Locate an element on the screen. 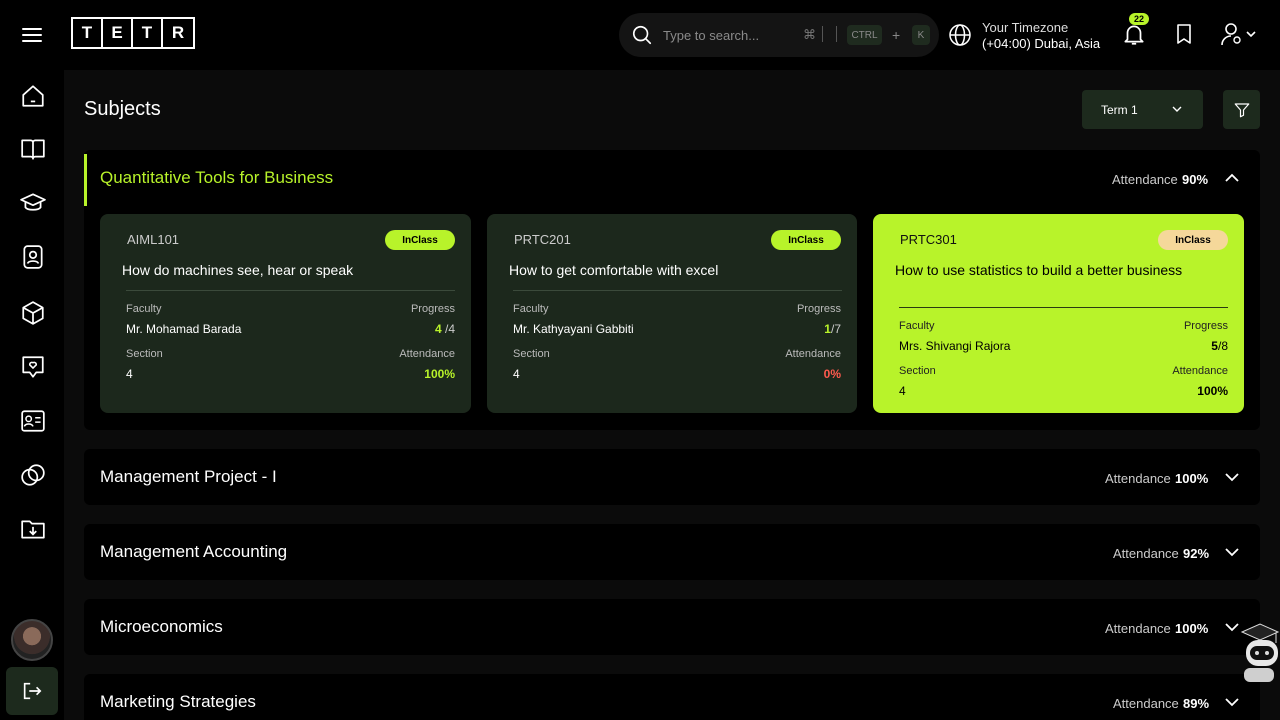 The height and width of the screenshot is (720, 1280). cube-icon is located at coordinates (33, 313).